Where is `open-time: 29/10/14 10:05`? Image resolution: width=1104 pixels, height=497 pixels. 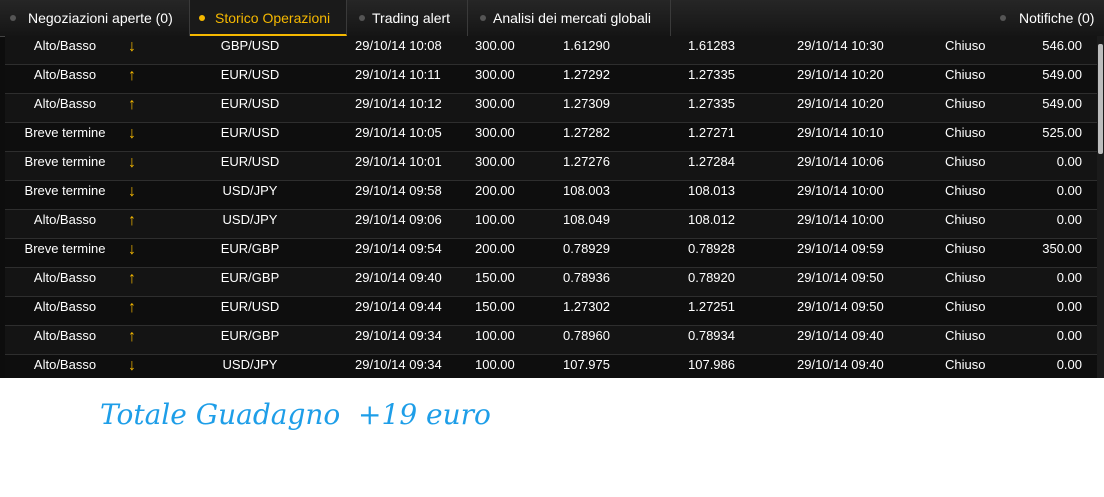
open-time: 29/10/14 10:05 is located at coordinates (398, 132).